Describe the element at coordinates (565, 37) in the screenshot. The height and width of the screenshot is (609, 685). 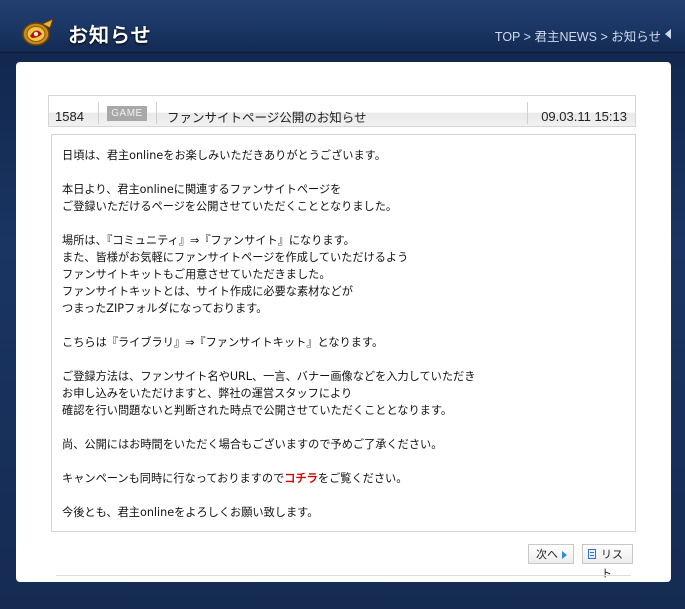
I see `breadcrumb-news-link: 君主NEWS` at that location.